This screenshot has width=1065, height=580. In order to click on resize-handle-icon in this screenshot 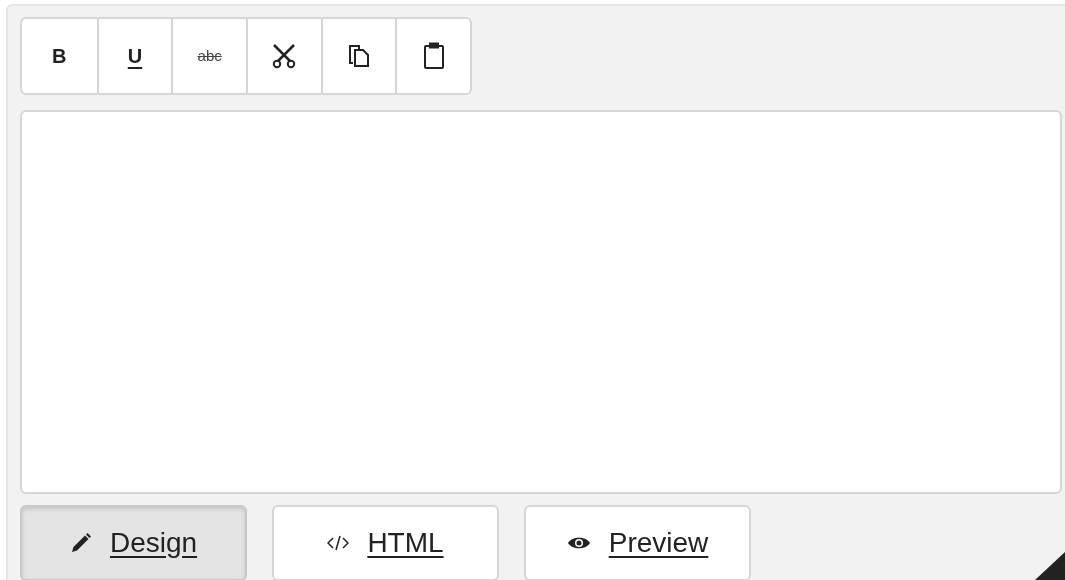, I will do `click(1050, 566)`.